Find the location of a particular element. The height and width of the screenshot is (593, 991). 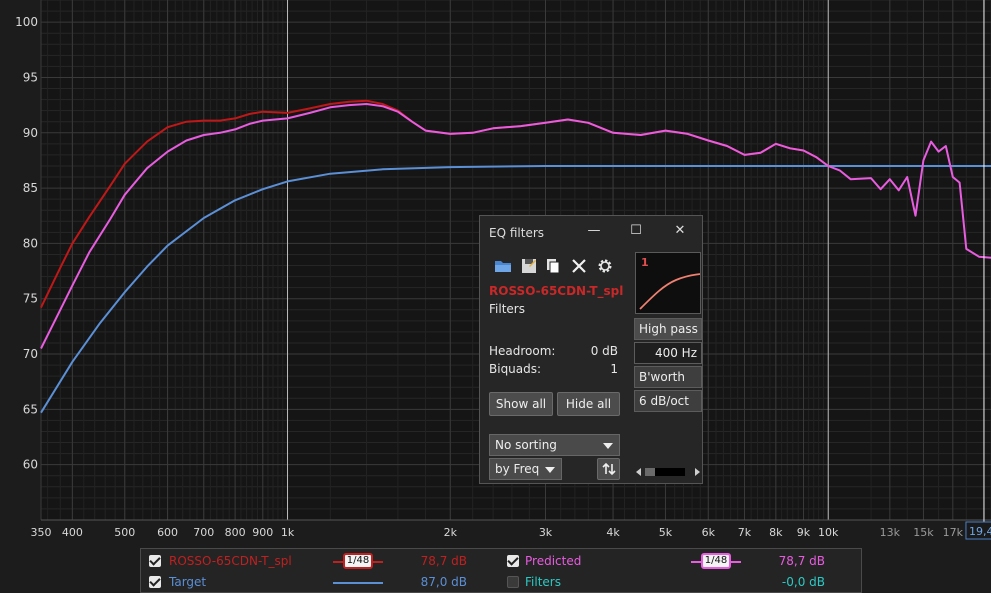

x-tick-label: 9k is located at coordinates (804, 532).